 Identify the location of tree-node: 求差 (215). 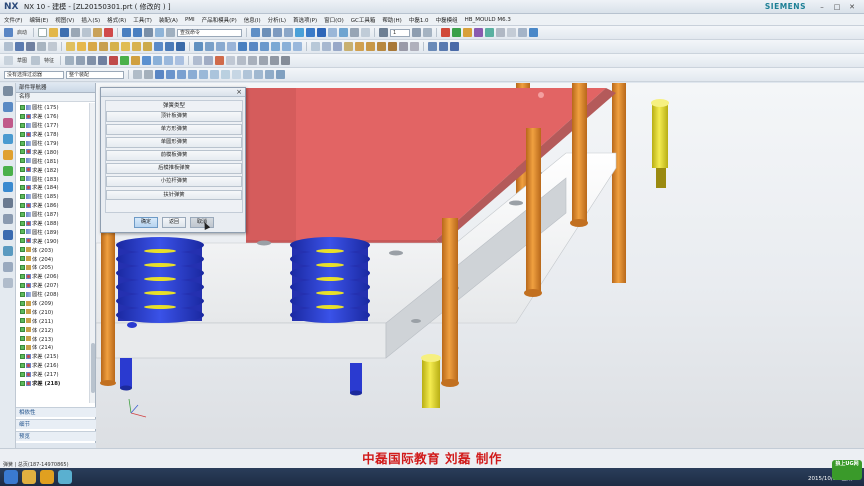
(52, 356).